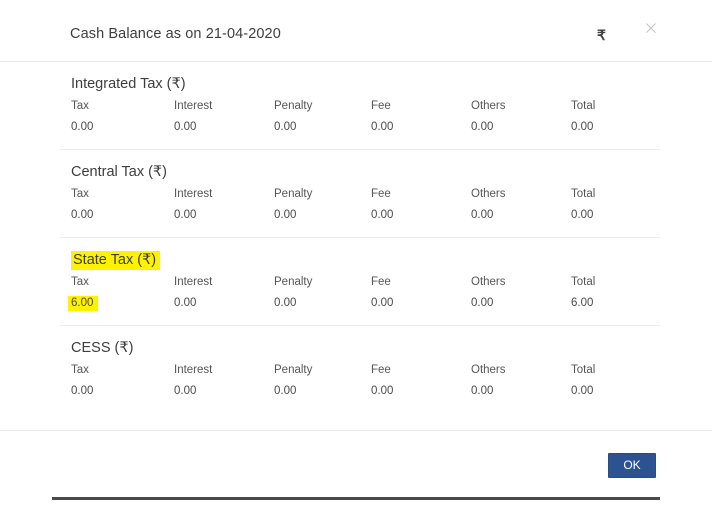 The height and width of the screenshot is (527, 712). What do you see at coordinates (356, 31) in the screenshot?
I see `dialog-header: Cash Balance as on 21-04-2020 ₹ ×` at bounding box center [356, 31].